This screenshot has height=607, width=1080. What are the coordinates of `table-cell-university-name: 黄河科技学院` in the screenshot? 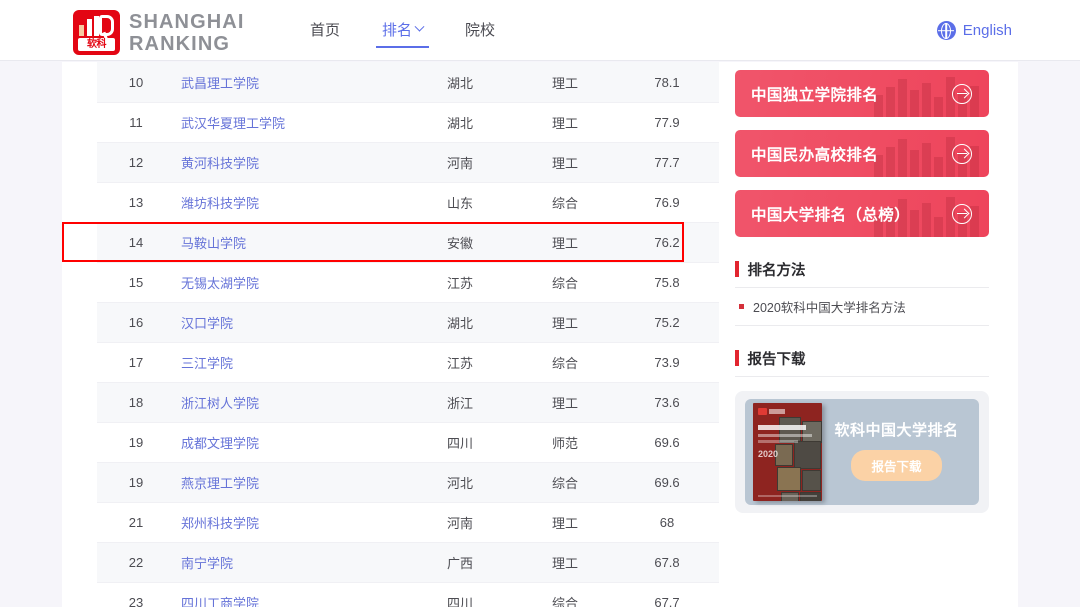 It's located at (290, 162).